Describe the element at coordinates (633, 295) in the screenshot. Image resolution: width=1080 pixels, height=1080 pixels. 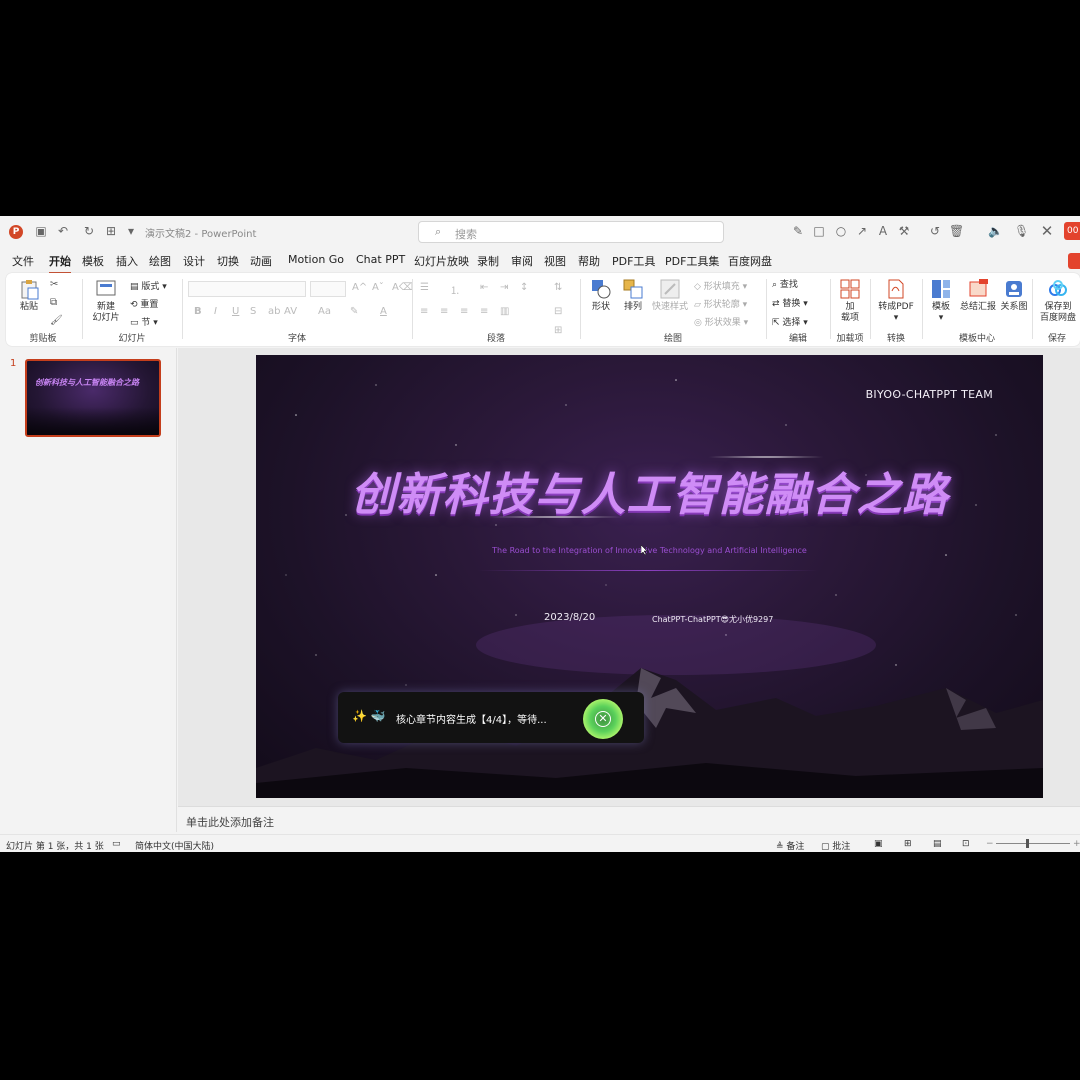
I see `arrange-button: 排列` at that location.